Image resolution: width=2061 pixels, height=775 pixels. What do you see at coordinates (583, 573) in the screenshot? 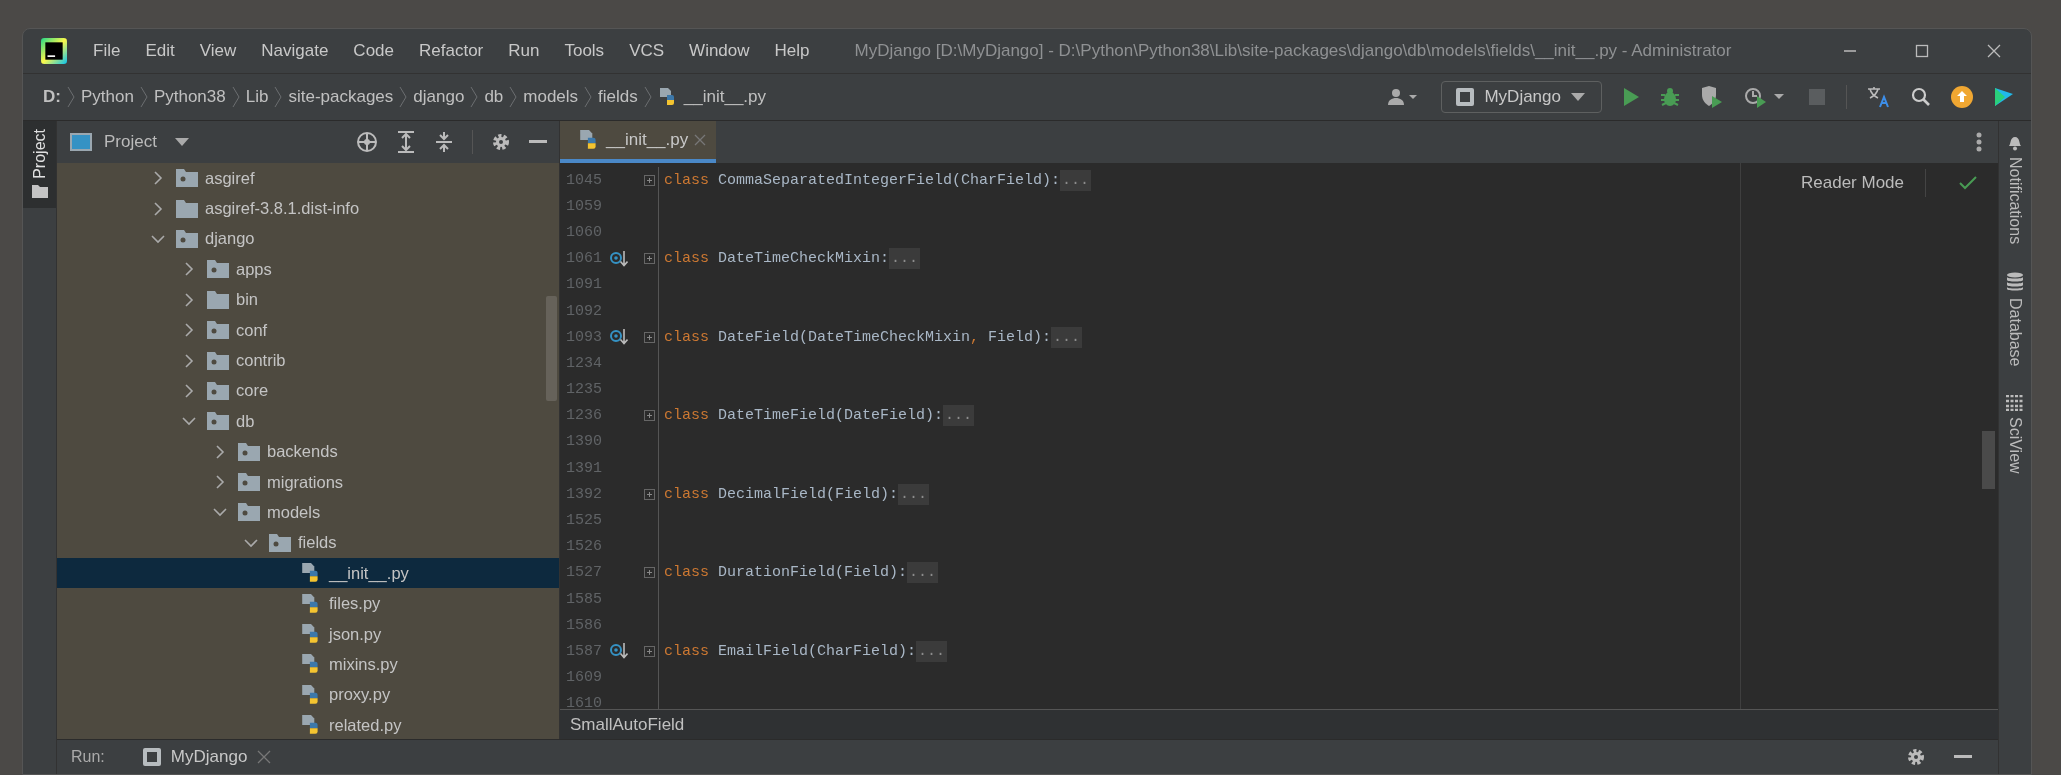
I see `line-number: 1527` at bounding box center [583, 573].